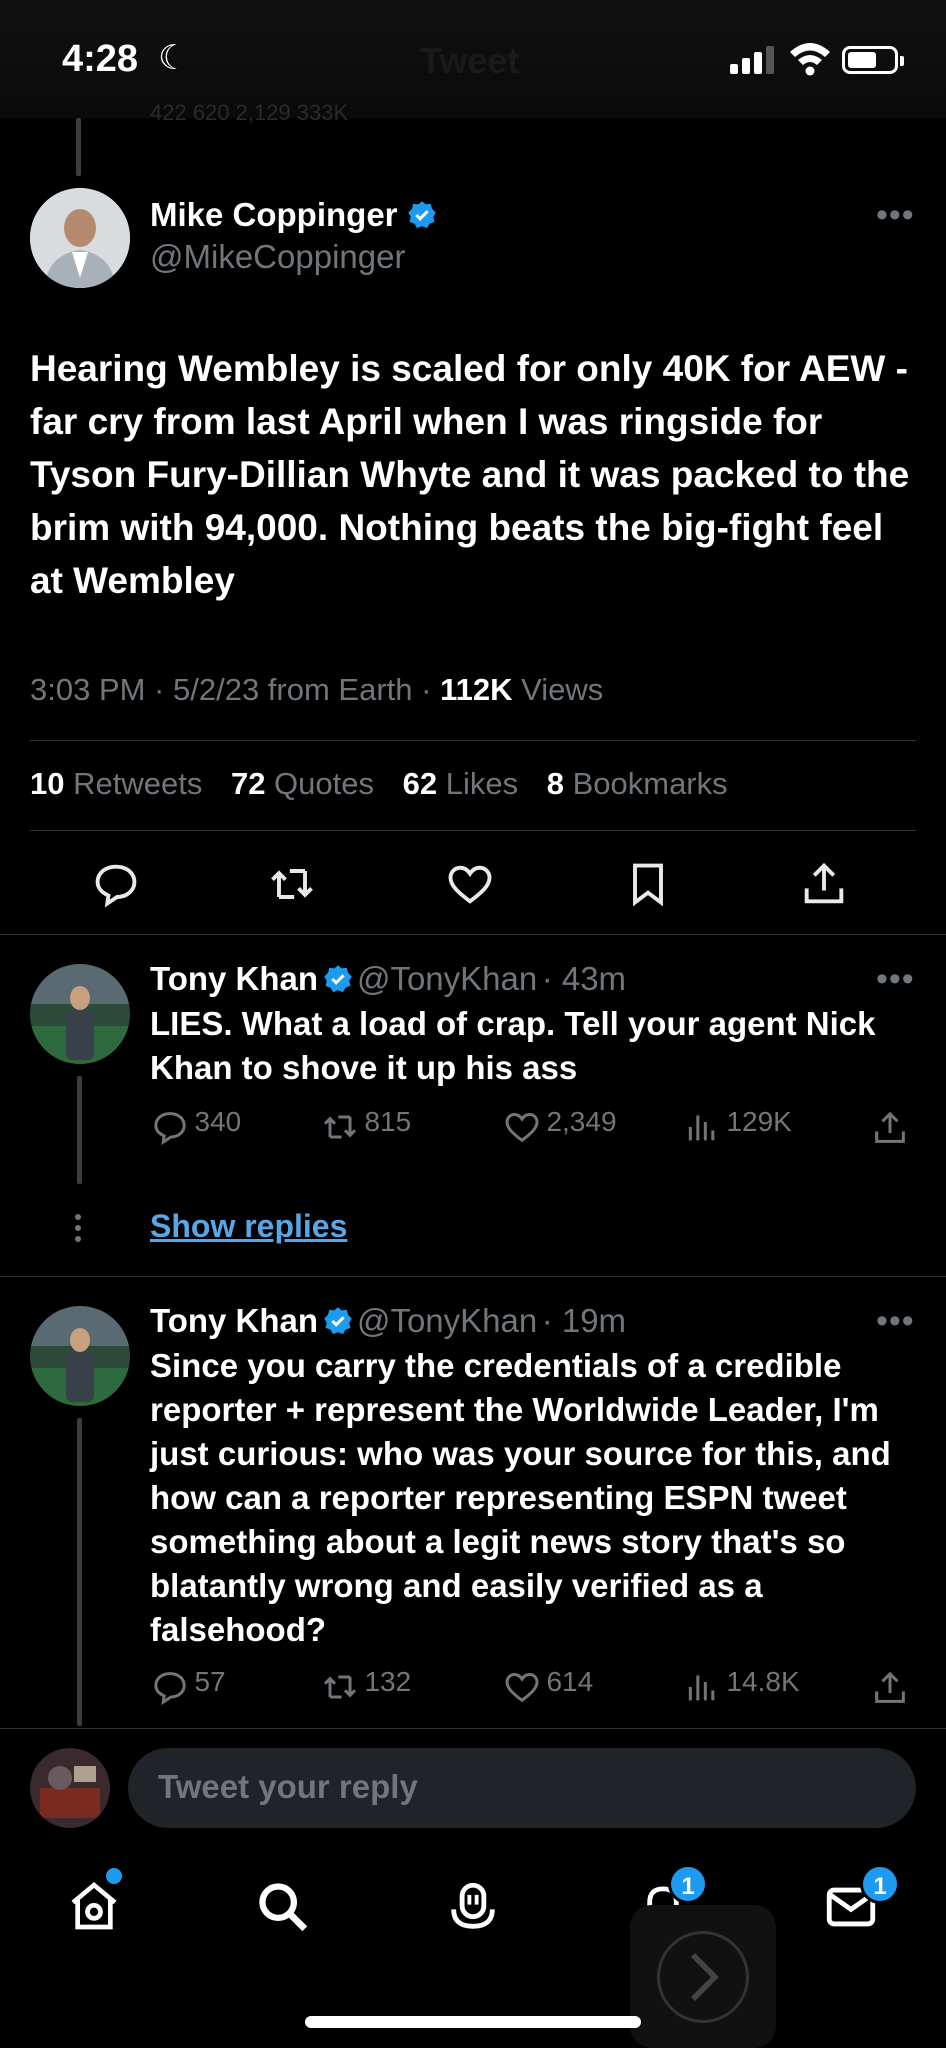  Describe the element at coordinates (648, 884) in the screenshot. I see `bookmark-icon` at that location.